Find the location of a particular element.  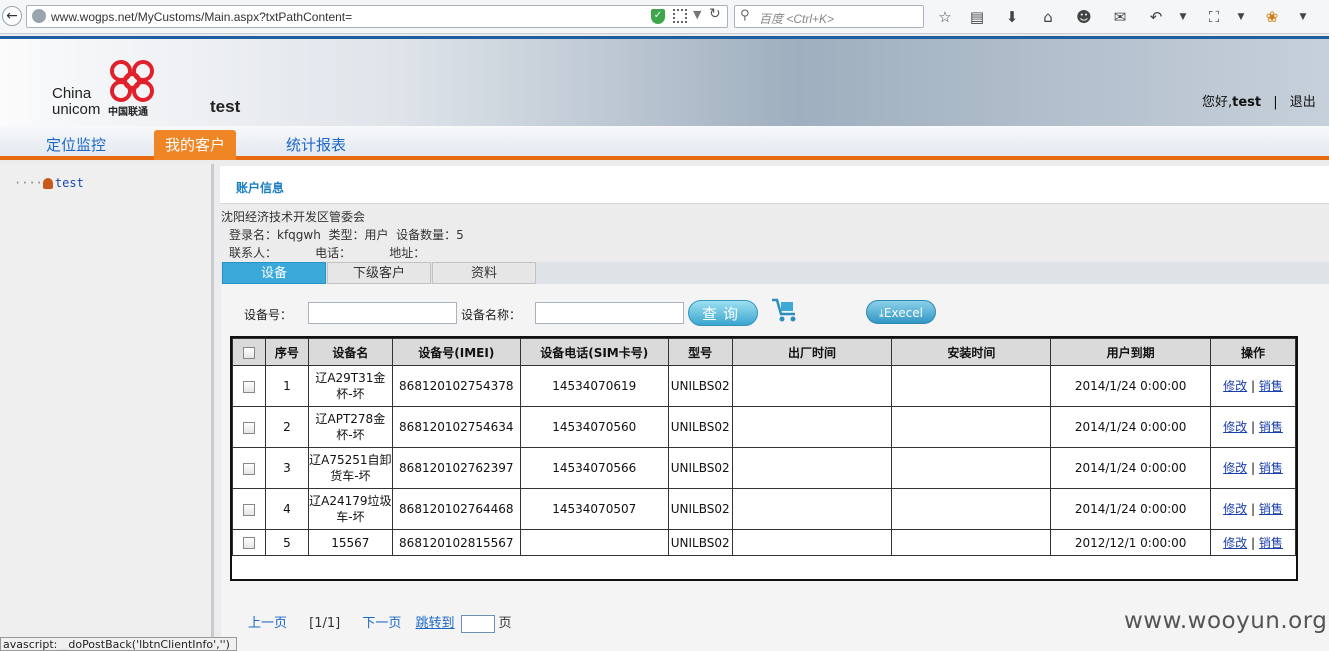

nav-tab-my-customers: 我的客户 is located at coordinates (195, 145).